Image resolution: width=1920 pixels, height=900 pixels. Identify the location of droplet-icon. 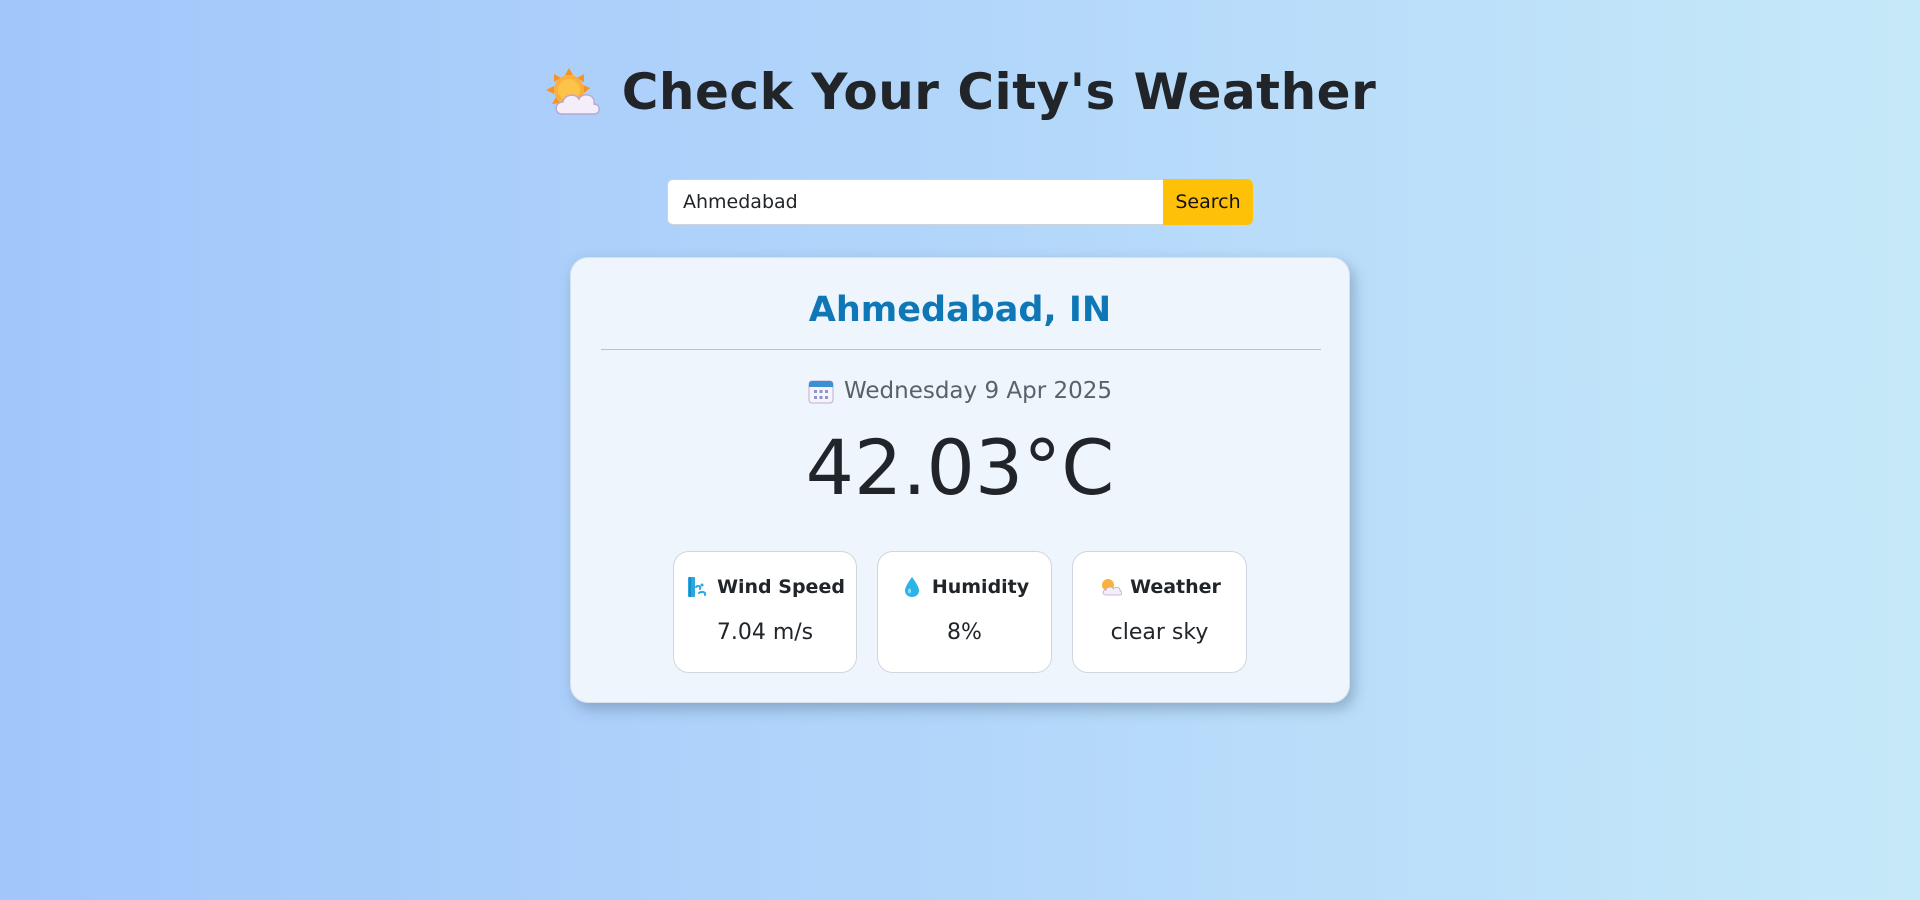
(911, 587).